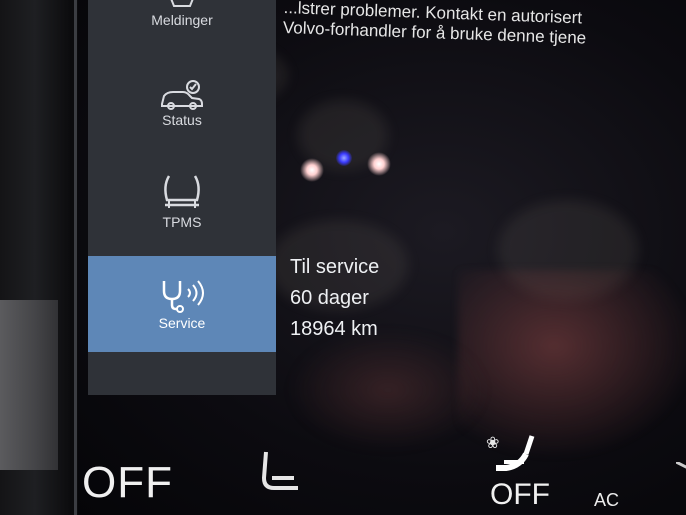  Describe the element at coordinates (35, 257) in the screenshot. I see `screen-bezel` at that location.